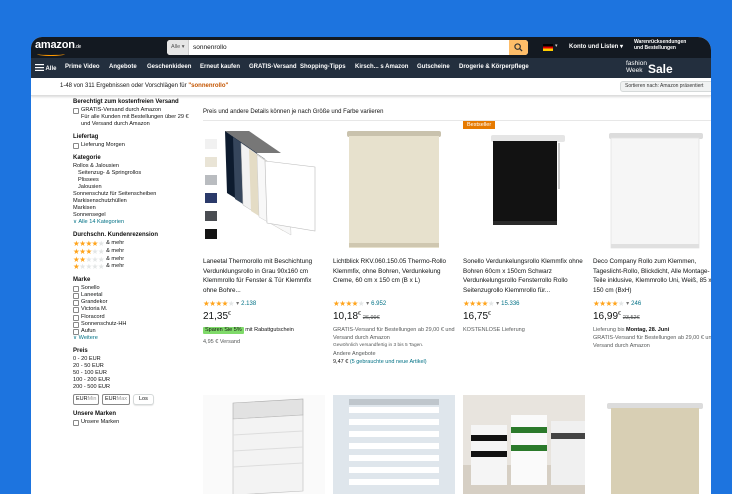 The height and width of the screenshot is (494, 732). Describe the element at coordinates (660, 69) in the screenshot. I see `sale-promo: Sale` at that location.